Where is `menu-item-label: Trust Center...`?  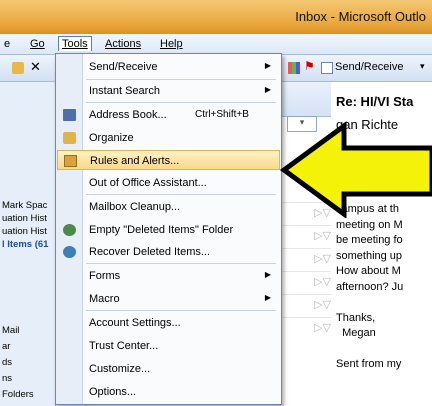
menu-item-label: Trust Center... is located at coordinates (124, 346).